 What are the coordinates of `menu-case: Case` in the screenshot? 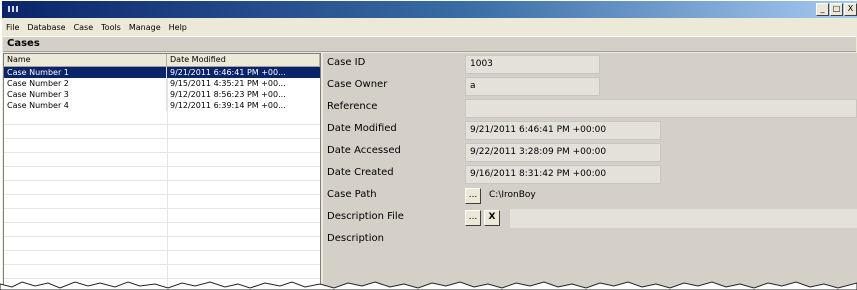 It's located at (84, 27).